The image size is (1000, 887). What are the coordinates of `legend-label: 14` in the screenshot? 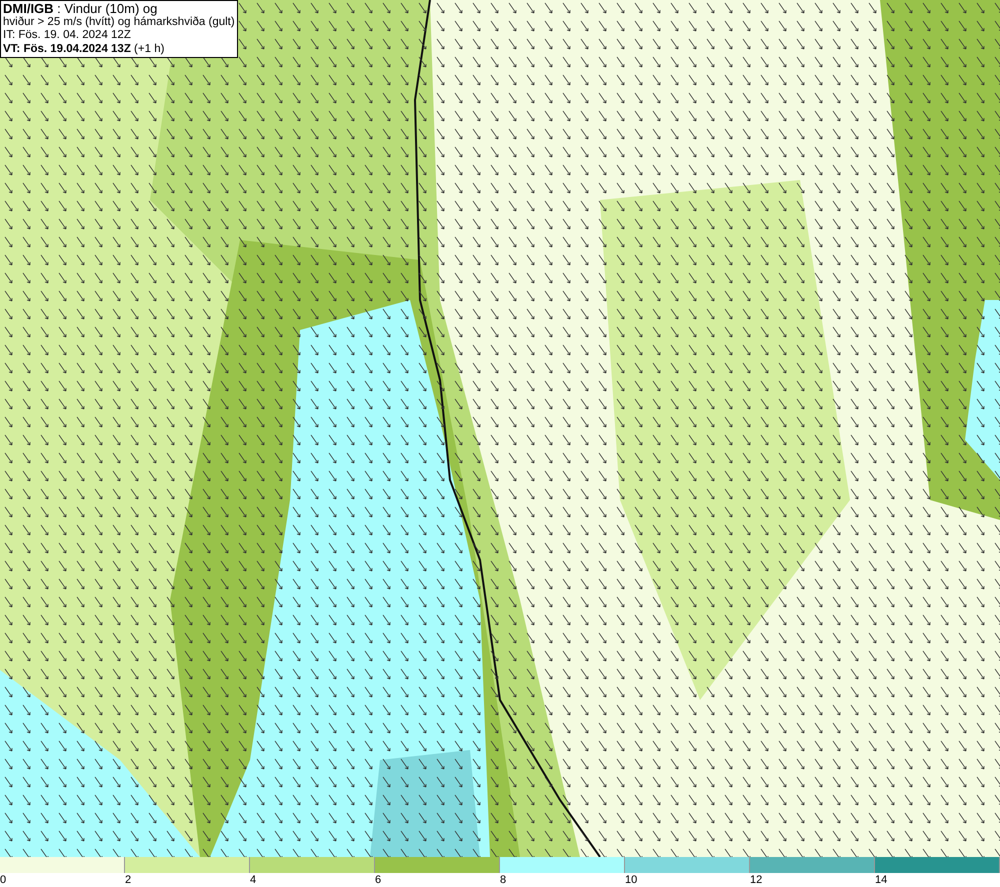 It's located at (881, 880).